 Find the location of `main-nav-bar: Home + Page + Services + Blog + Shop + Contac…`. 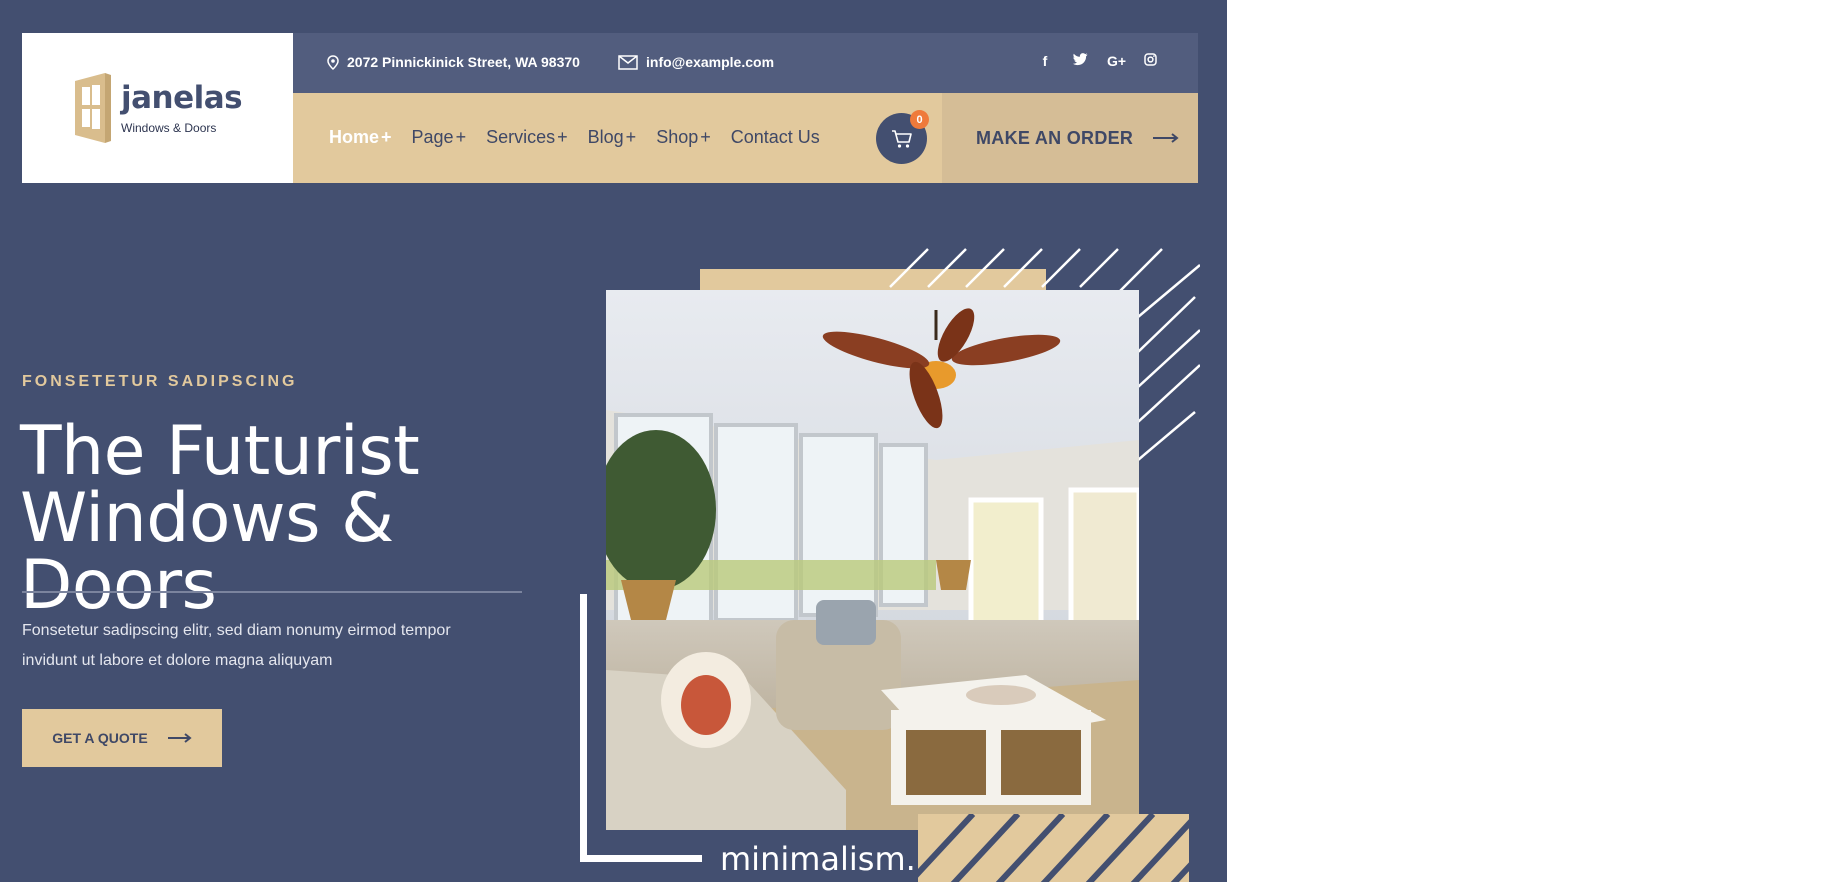

main-nav-bar: Home + Page + Services + Blog + Shop + Contac… is located at coordinates (617, 138).